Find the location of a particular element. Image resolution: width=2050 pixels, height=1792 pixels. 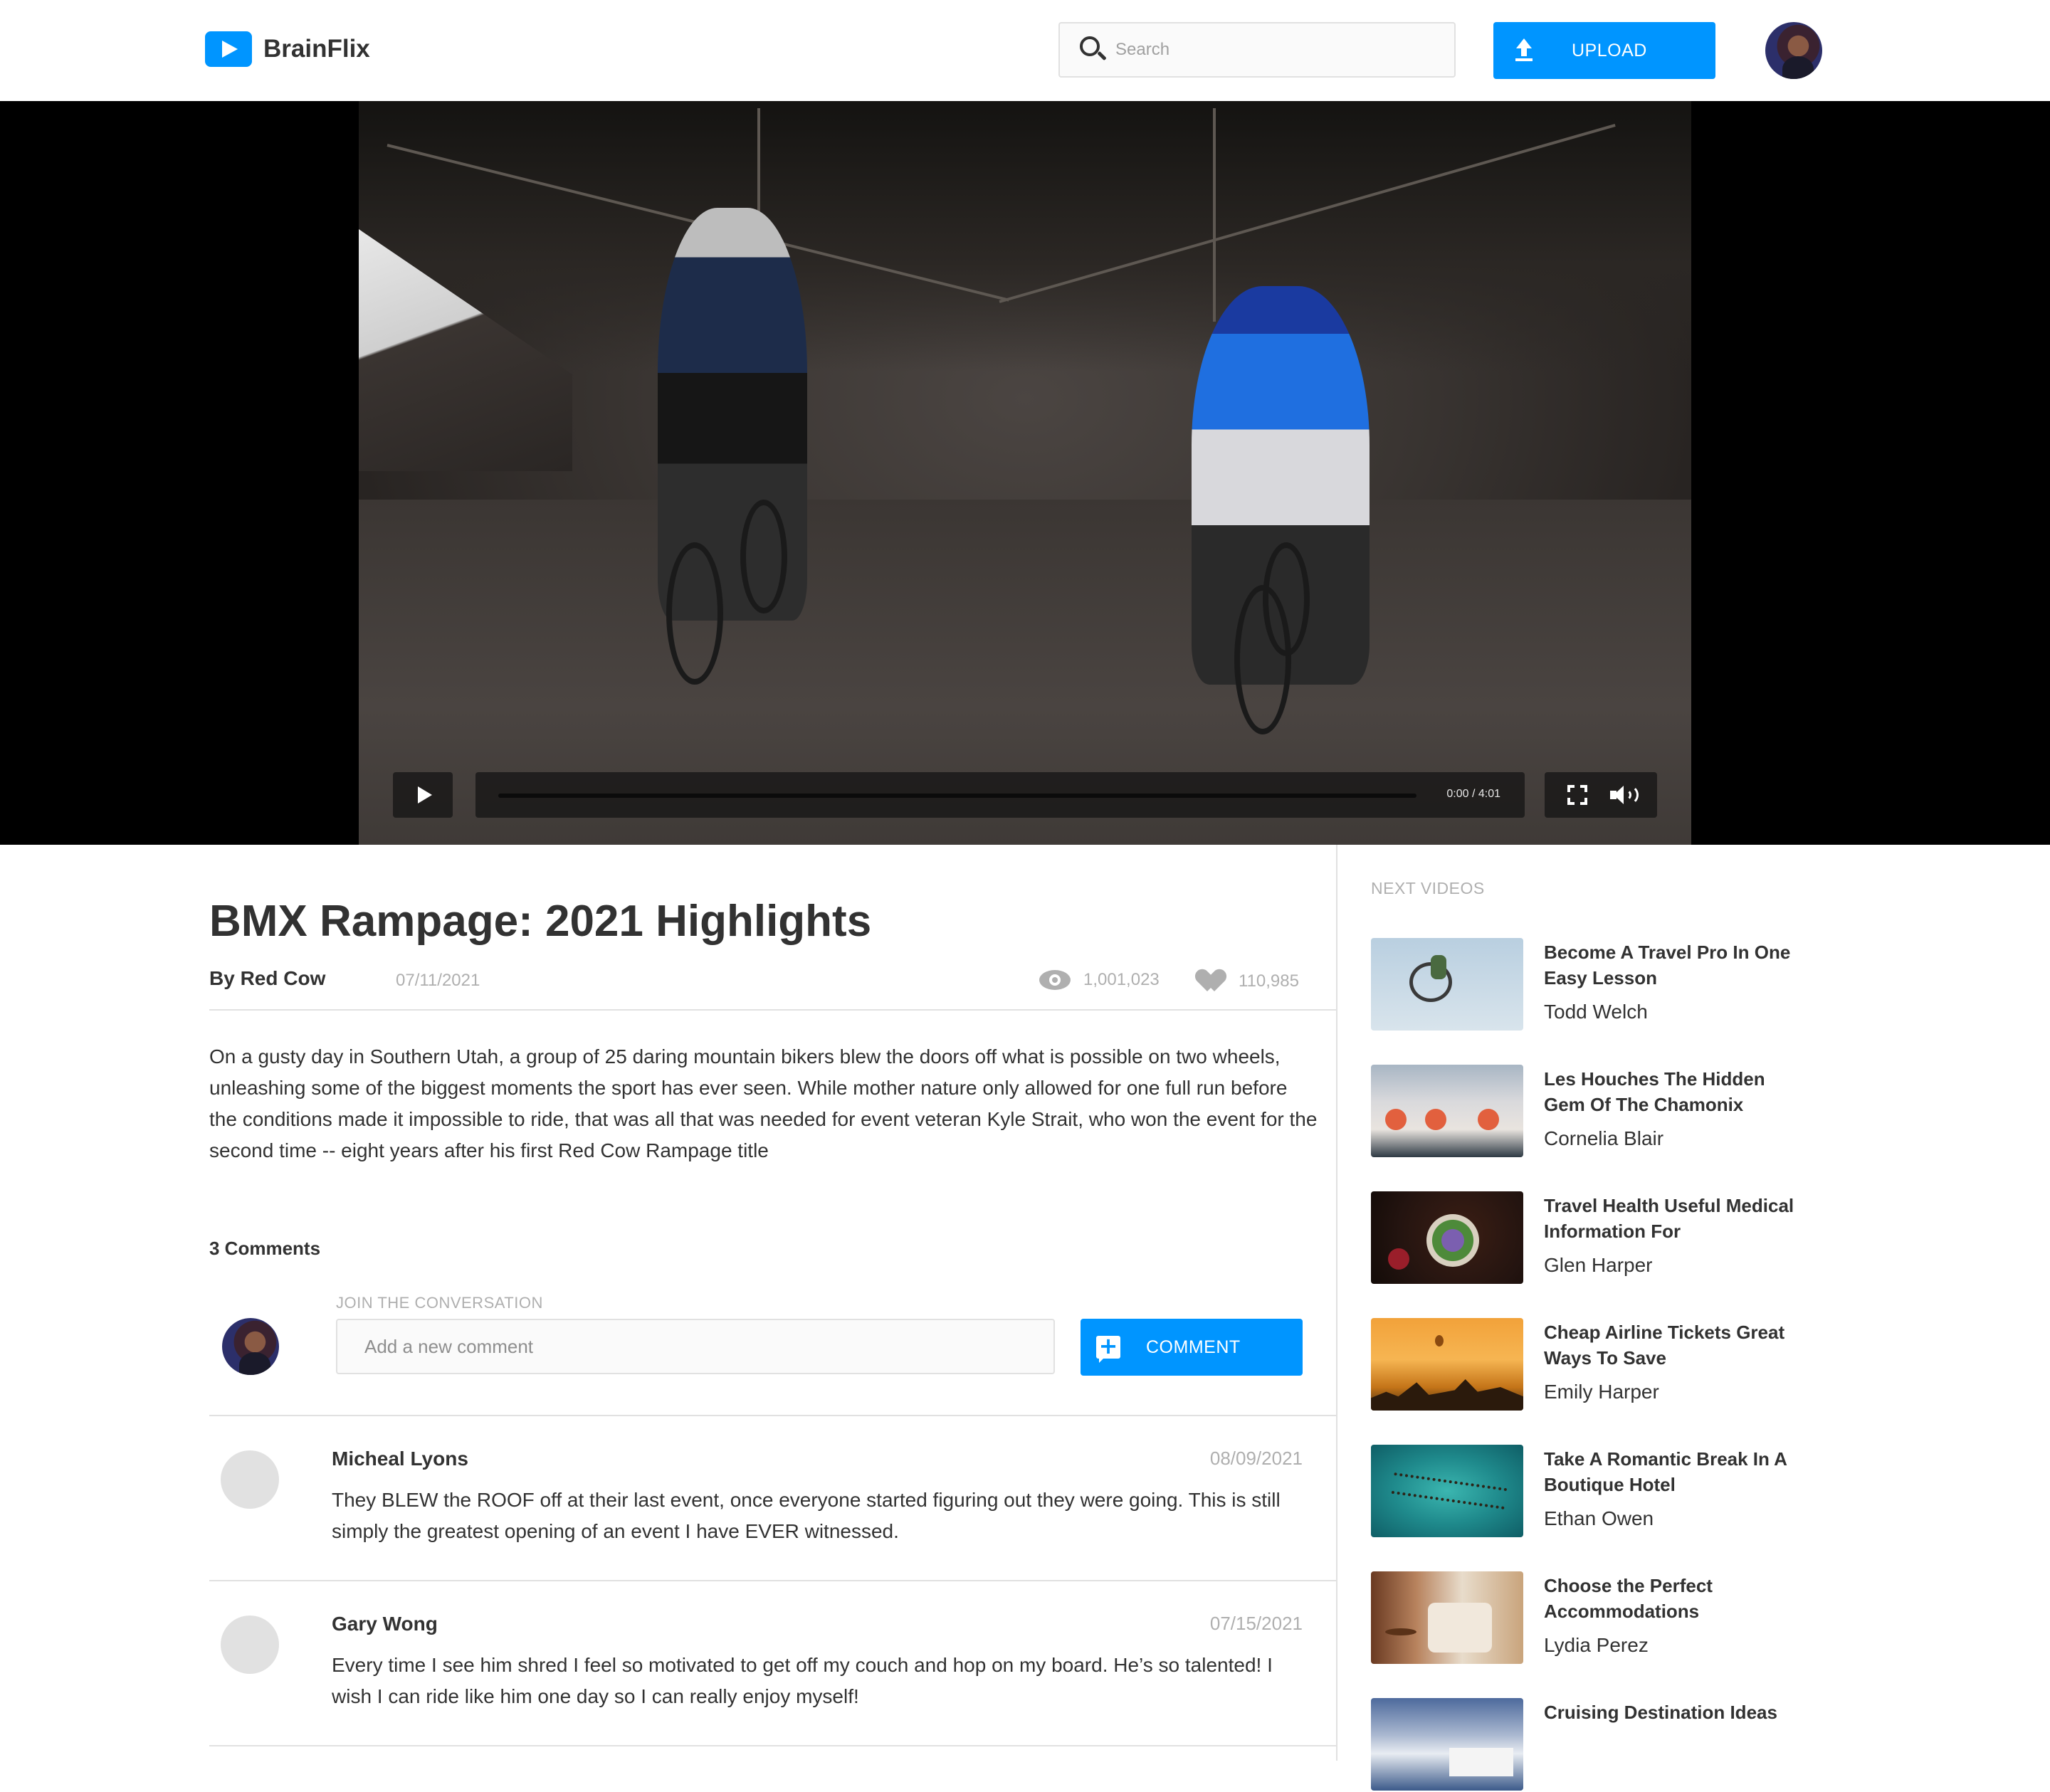

next-video-title: Cheap Airline Tickets Great Ways To Save is located at coordinates (1664, 1345).